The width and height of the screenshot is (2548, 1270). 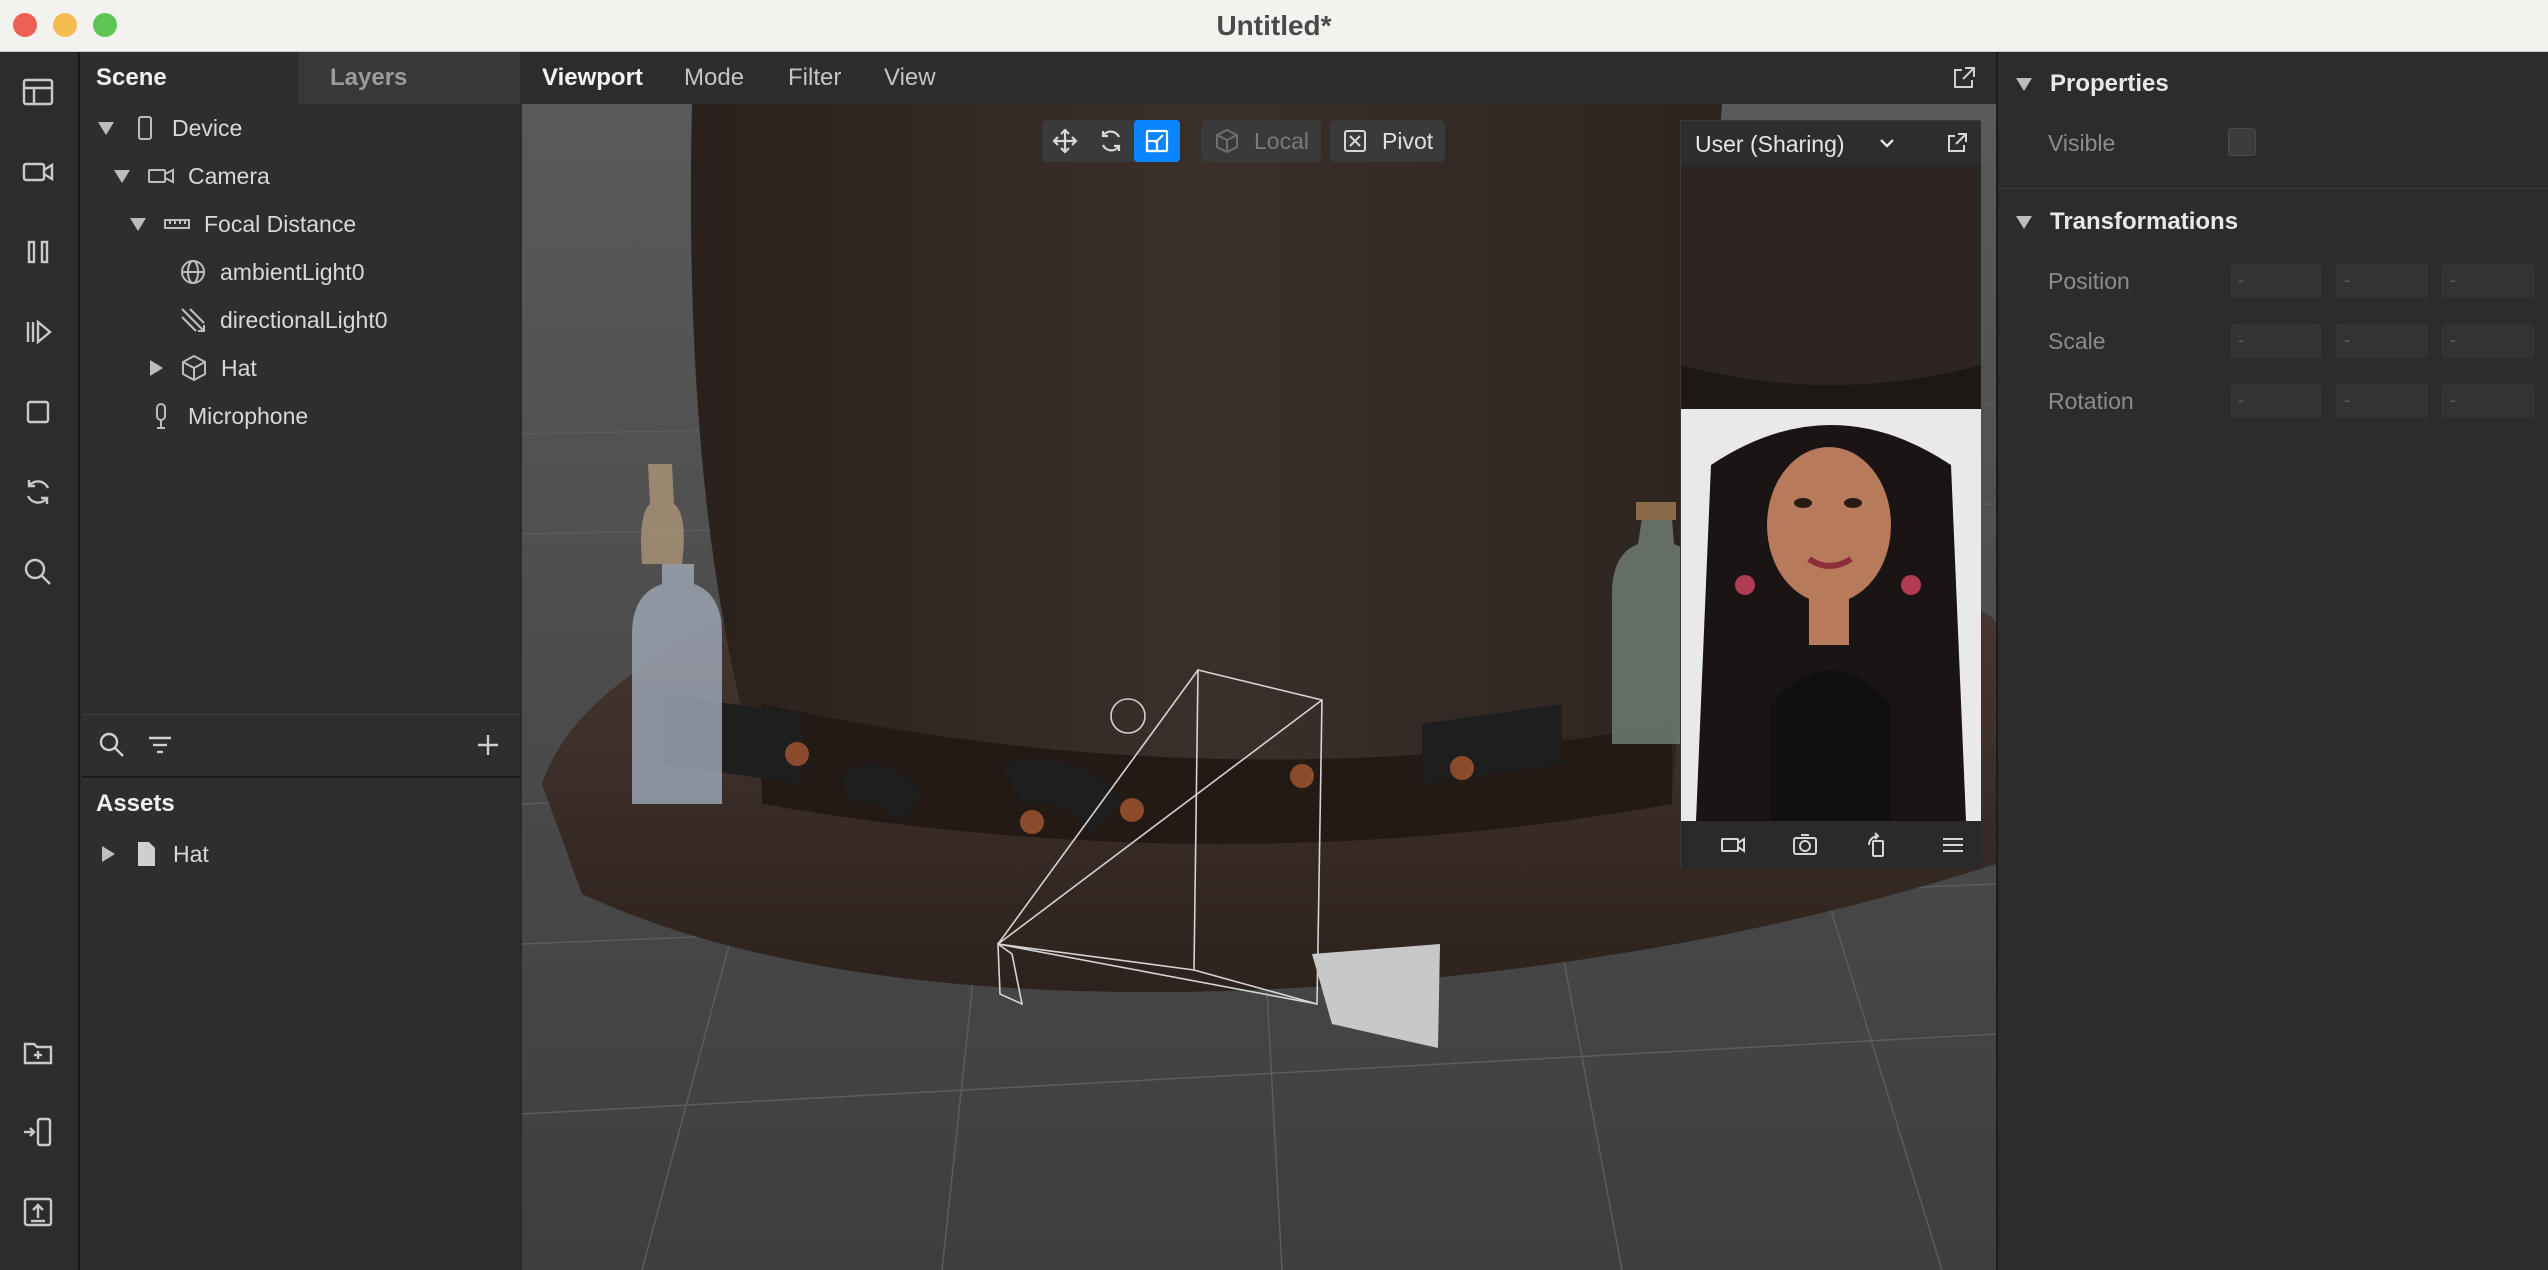 I want to click on simulator-header: User (Sharing), so click(x=1831, y=143).